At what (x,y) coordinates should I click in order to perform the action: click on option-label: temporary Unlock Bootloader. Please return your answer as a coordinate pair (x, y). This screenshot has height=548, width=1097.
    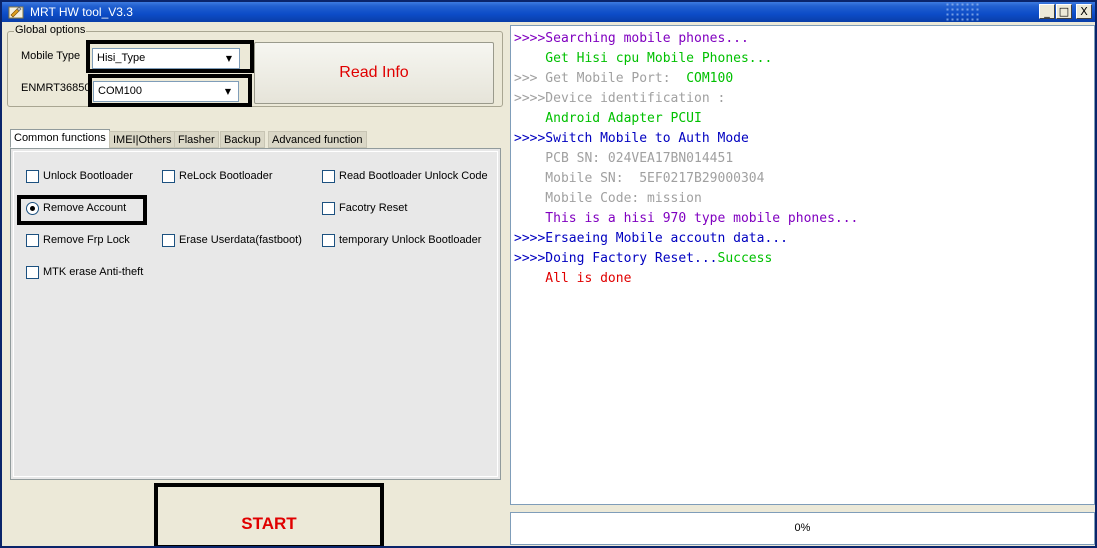
    Looking at the image, I should click on (410, 240).